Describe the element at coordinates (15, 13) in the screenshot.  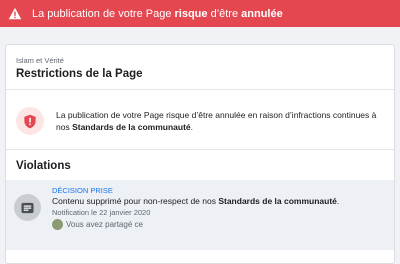
I see `warning-icon` at that location.